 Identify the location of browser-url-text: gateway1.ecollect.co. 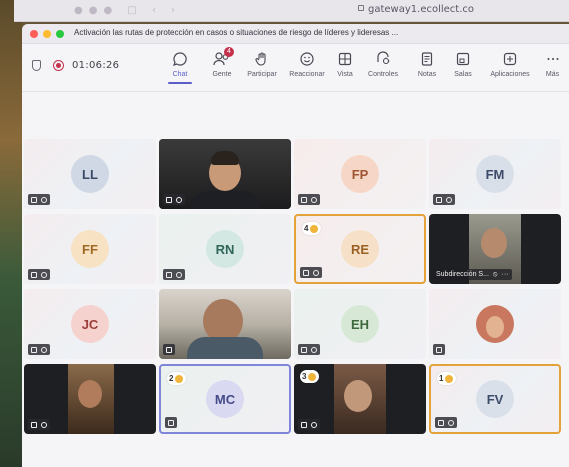
(421, 9).